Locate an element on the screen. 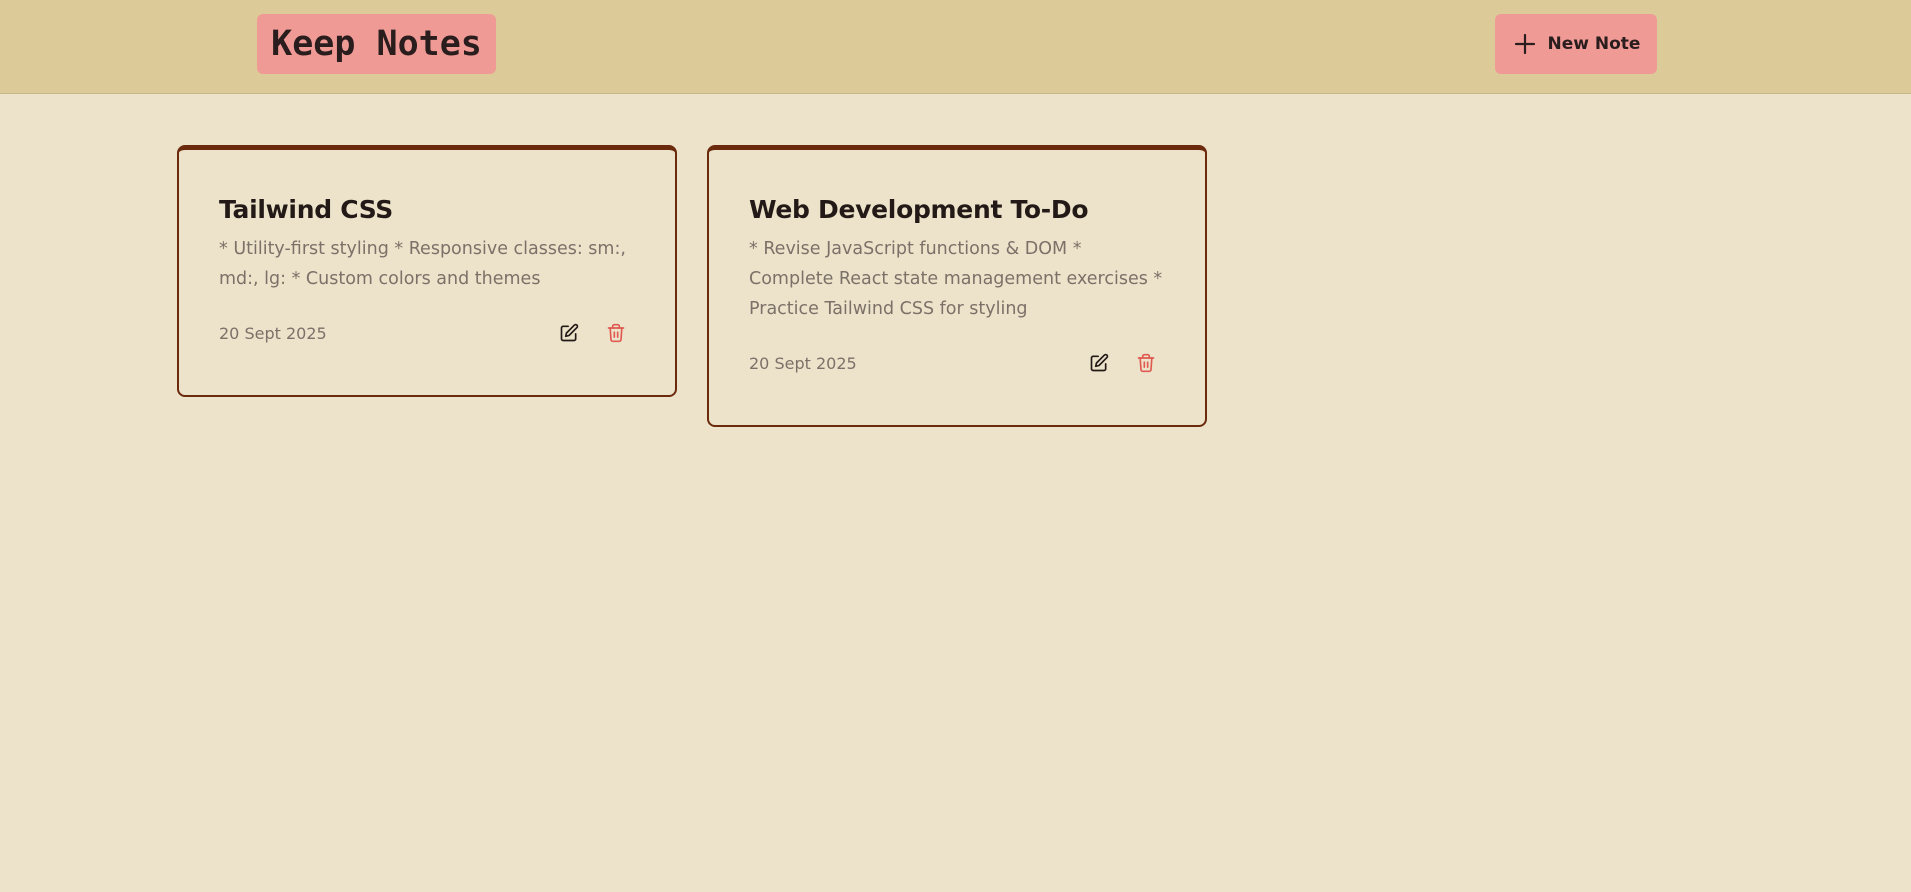 The height and width of the screenshot is (892, 1911). note-title: Tailwind CSS is located at coordinates (306, 209).